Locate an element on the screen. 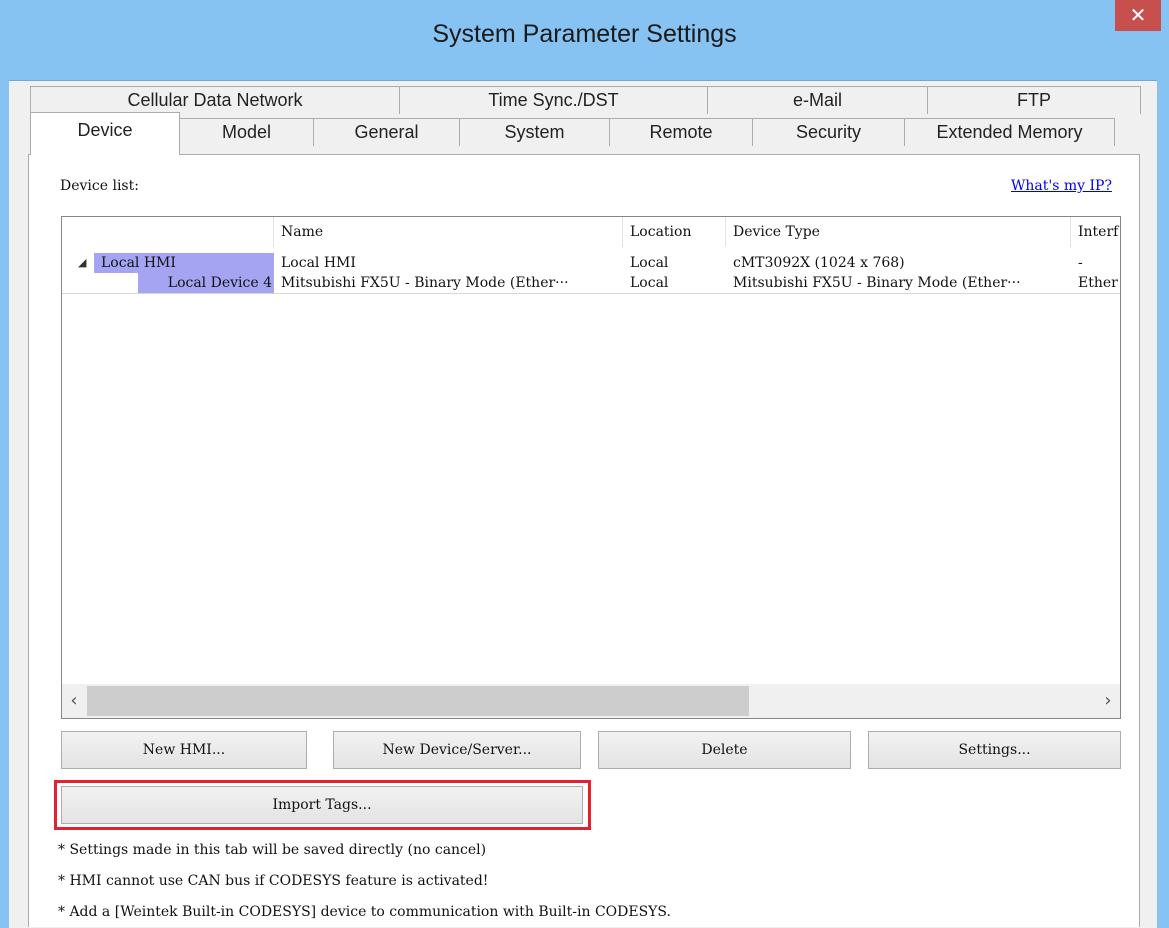  cell-name: Mitsubishi FX5U - Binary Mode (Ether··· is located at coordinates (425, 283).